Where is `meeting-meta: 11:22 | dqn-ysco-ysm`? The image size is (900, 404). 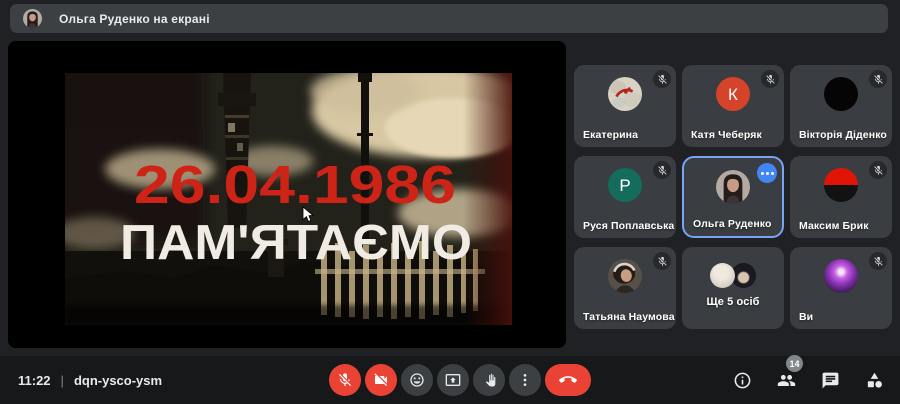 meeting-meta: 11:22 | dqn-ysco-ysm is located at coordinates (90, 380).